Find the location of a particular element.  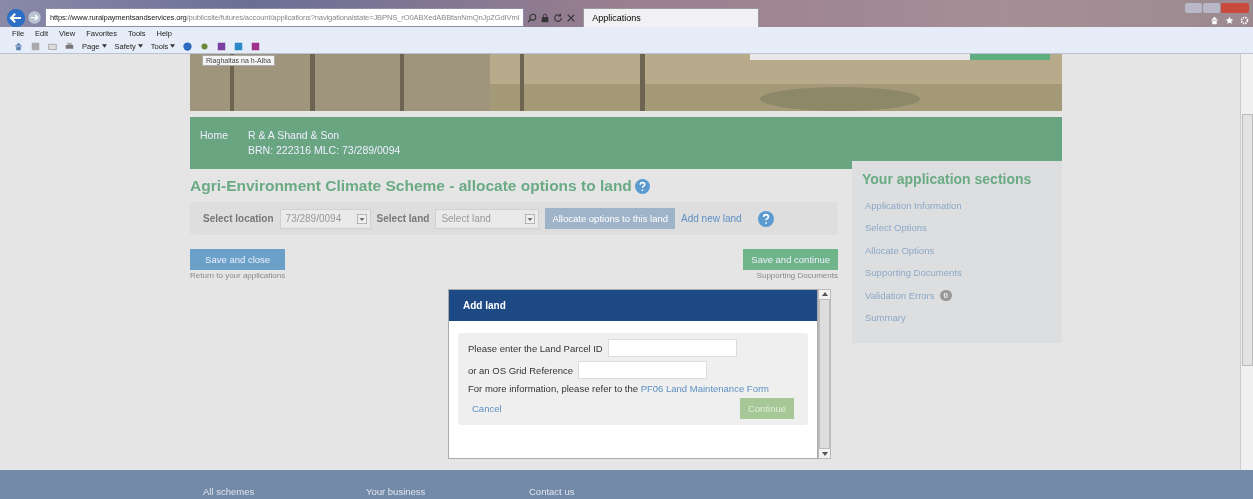

parcel-id-field is located at coordinates (672, 348).